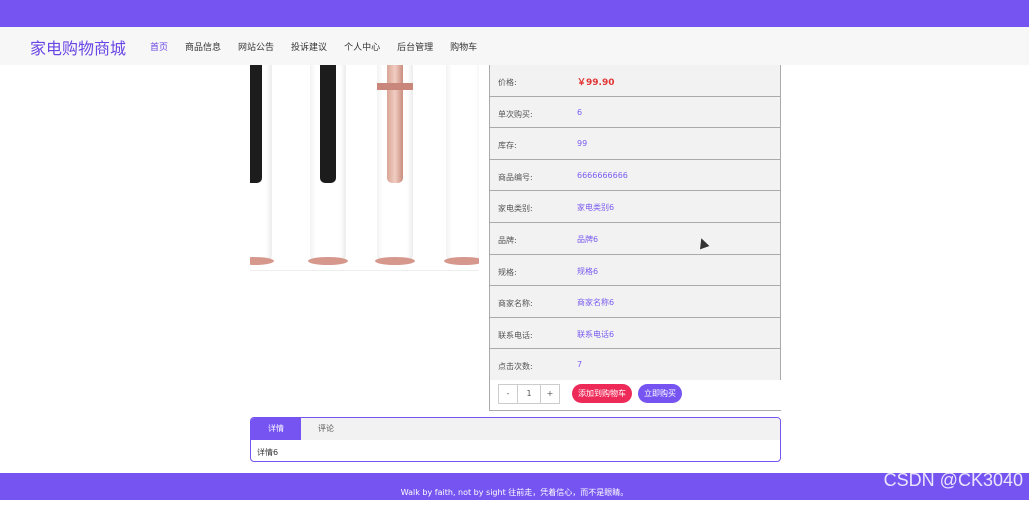 The width and height of the screenshot is (1029, 513). Describe the element at coordinates (326, 429) in the screenshot. I see `tab-comments: 评论` at that location.